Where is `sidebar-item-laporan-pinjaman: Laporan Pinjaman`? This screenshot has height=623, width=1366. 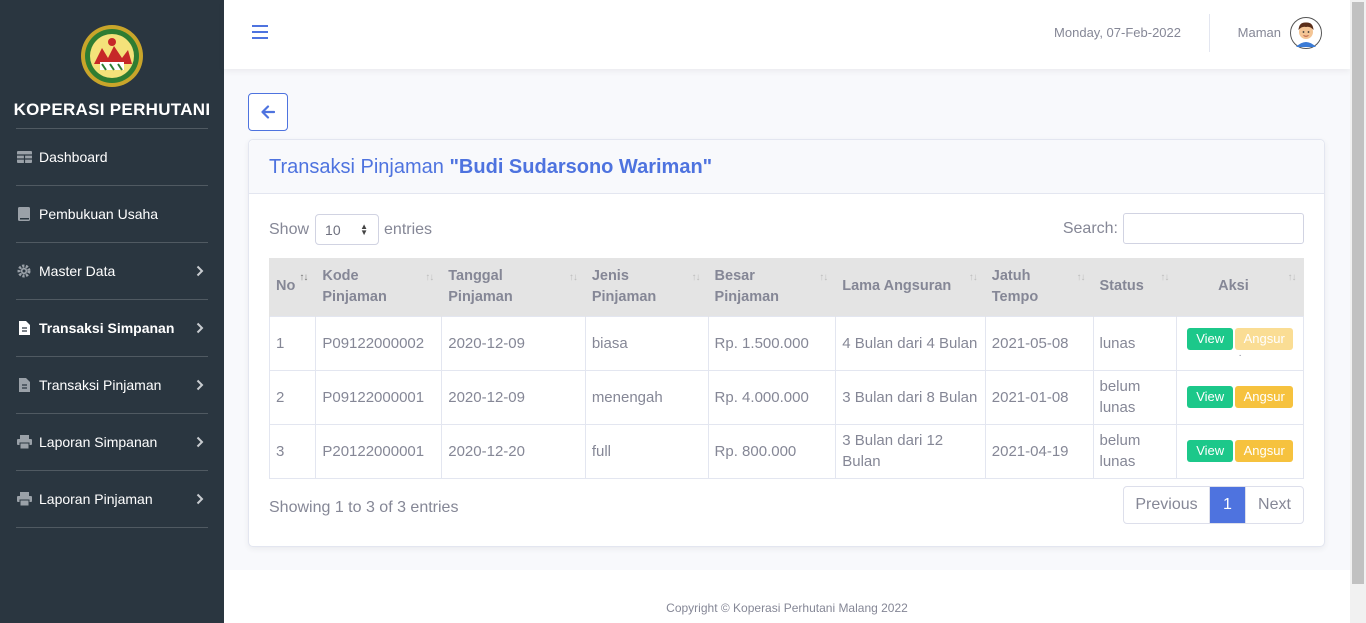
sidebar-item-laporan-pinjaman: Laporan Pinjaman is located at coordinates (112, 499).